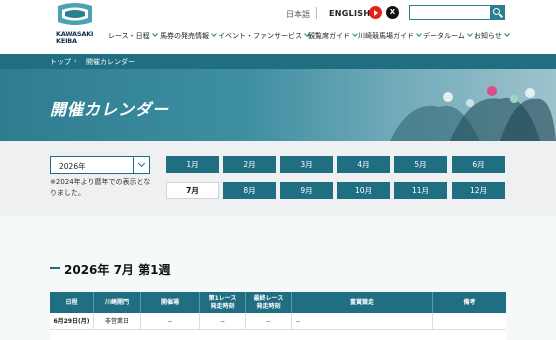 This screenshot has height=340, width=556. I want to click on column-header-venue: 開催場, so click(170, 302).